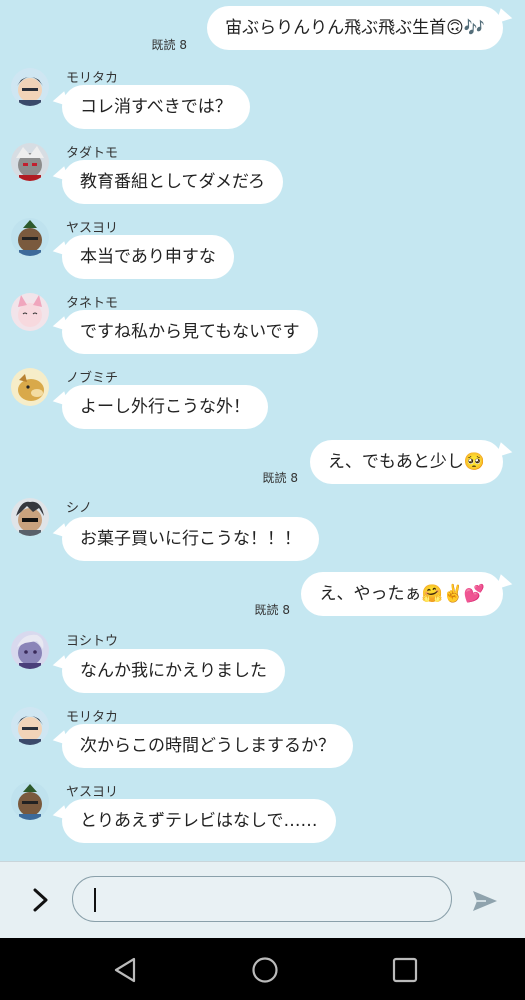  I want to click on message-text: 教育番組としてダメだろ, so click(172, 182).